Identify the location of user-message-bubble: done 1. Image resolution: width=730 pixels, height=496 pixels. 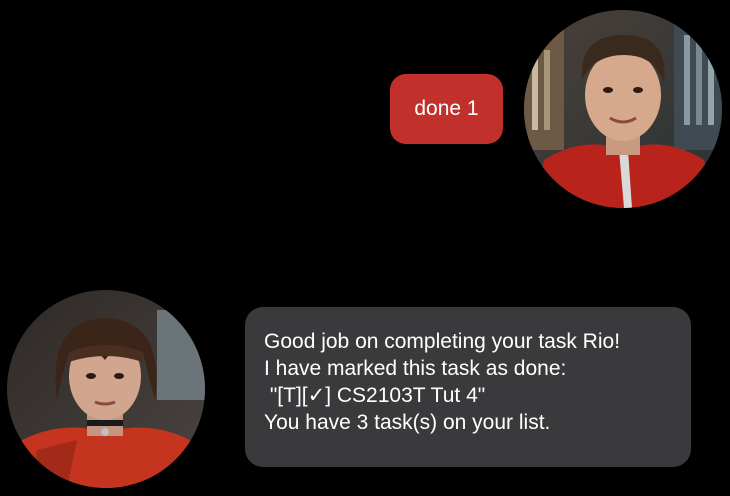
(446, 109).